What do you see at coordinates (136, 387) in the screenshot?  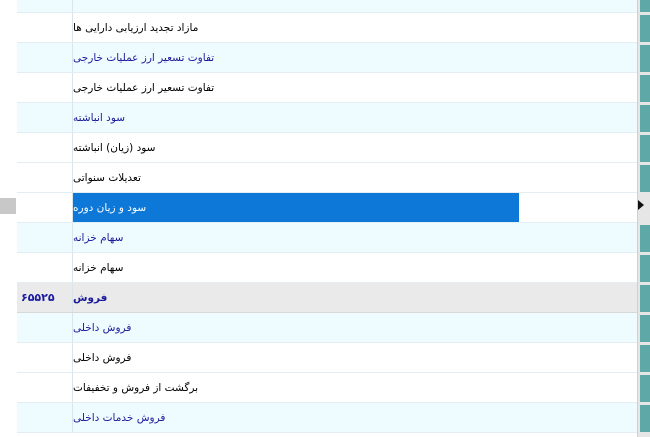 I see `account-title-cell: برگشت از فروش و تخفیفات` at bounding box center [136, 387].